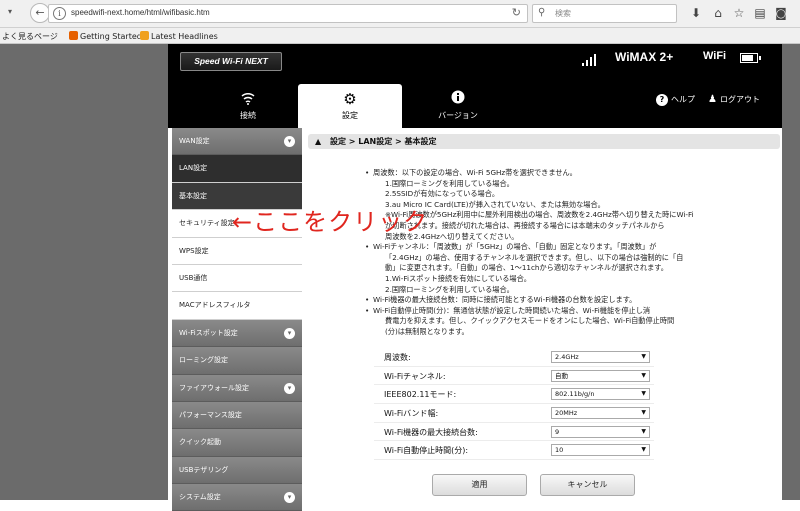  Describe the element at coordinates (563, 13) in the screenshot. I see `search-placeholder: 検索` at that location.